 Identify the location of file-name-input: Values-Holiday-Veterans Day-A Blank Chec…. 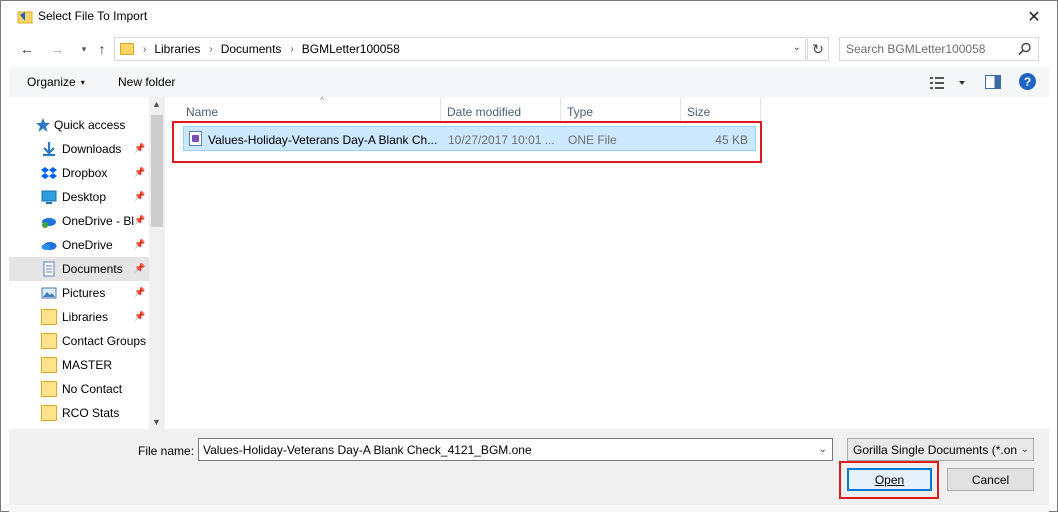
(515, 449).